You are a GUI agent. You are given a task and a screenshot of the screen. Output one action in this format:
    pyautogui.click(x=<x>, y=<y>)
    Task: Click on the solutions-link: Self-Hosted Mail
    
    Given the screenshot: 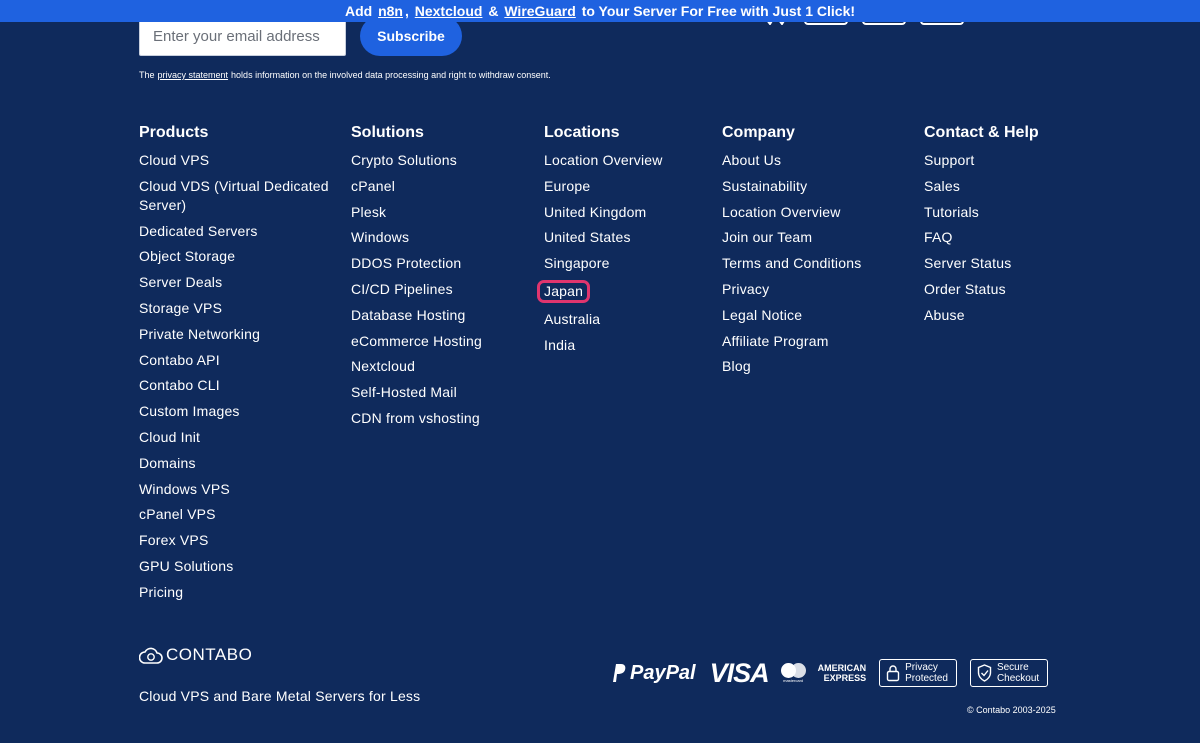 What is the action you would take?
    pyautogui.click(x=404, y=392)
    